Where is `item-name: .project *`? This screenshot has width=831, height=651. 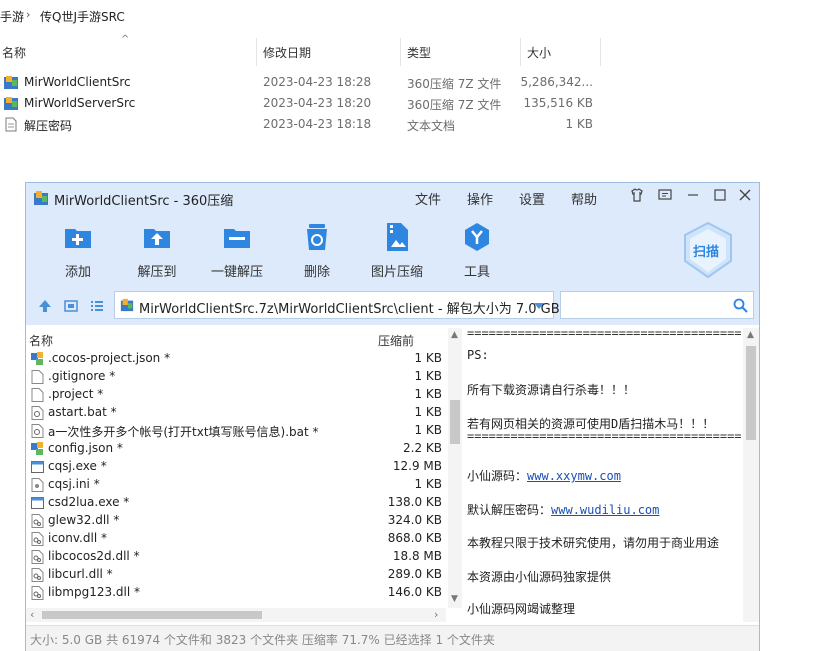
item-name: .project * is located at coordinates (76, 394).